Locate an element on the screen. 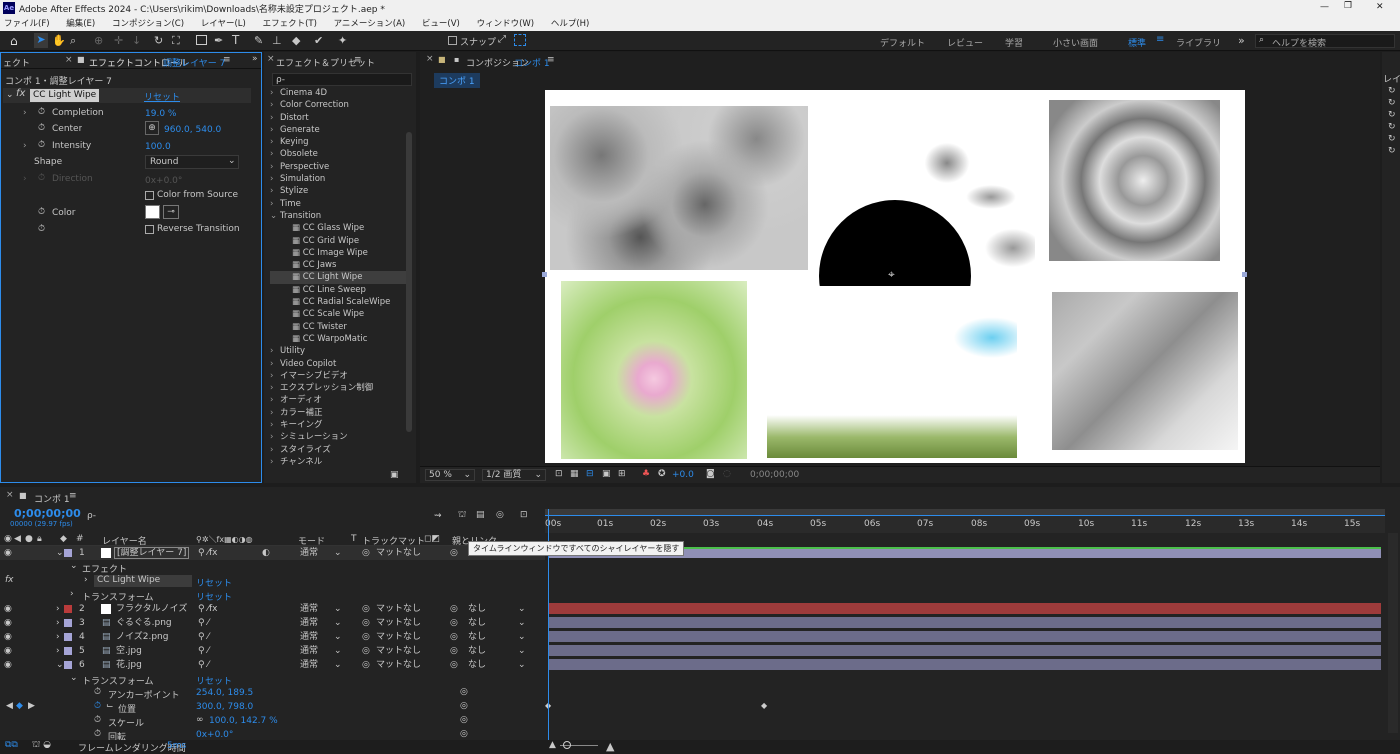 The image size is (1400, 754). tree-category: › カラー補正 is located at coordinates (336, 413).